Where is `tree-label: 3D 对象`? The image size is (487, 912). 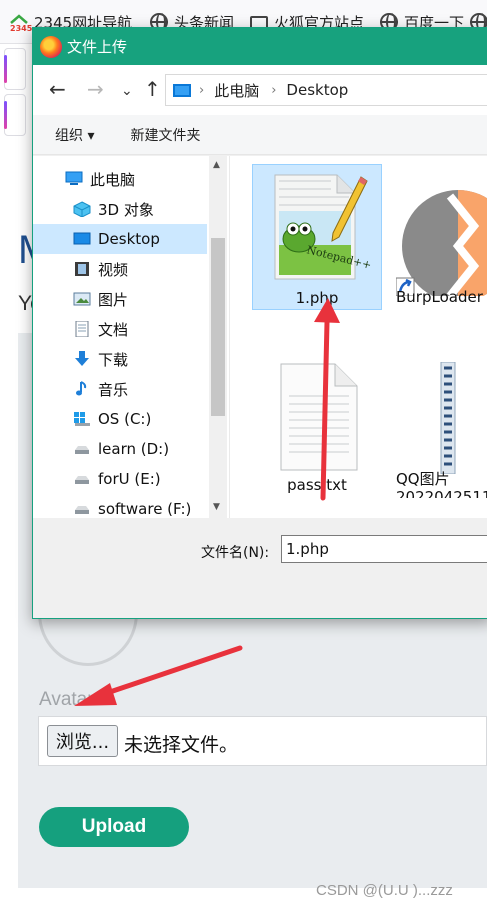 tree-label: 3D 对象 is located at coordinates (126, 209).